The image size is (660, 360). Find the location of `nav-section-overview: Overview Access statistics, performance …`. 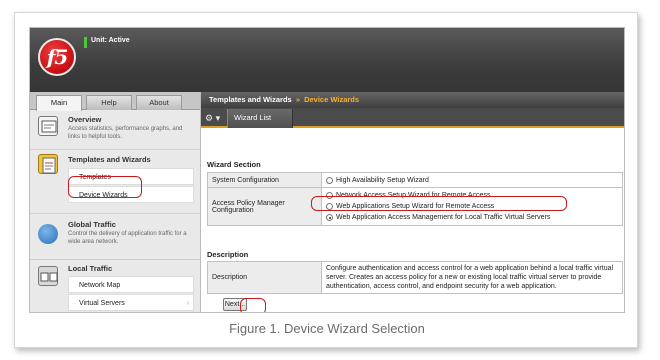

nav-section-overview: Overview Access statistics, performance … is located at coordinates (115, 130).